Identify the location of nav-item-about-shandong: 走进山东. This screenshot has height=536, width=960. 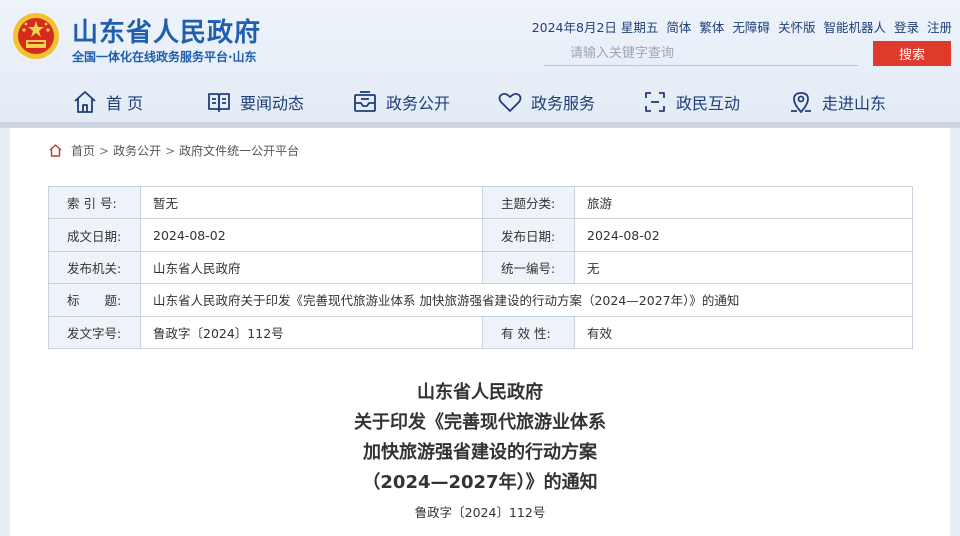
(837, 102).